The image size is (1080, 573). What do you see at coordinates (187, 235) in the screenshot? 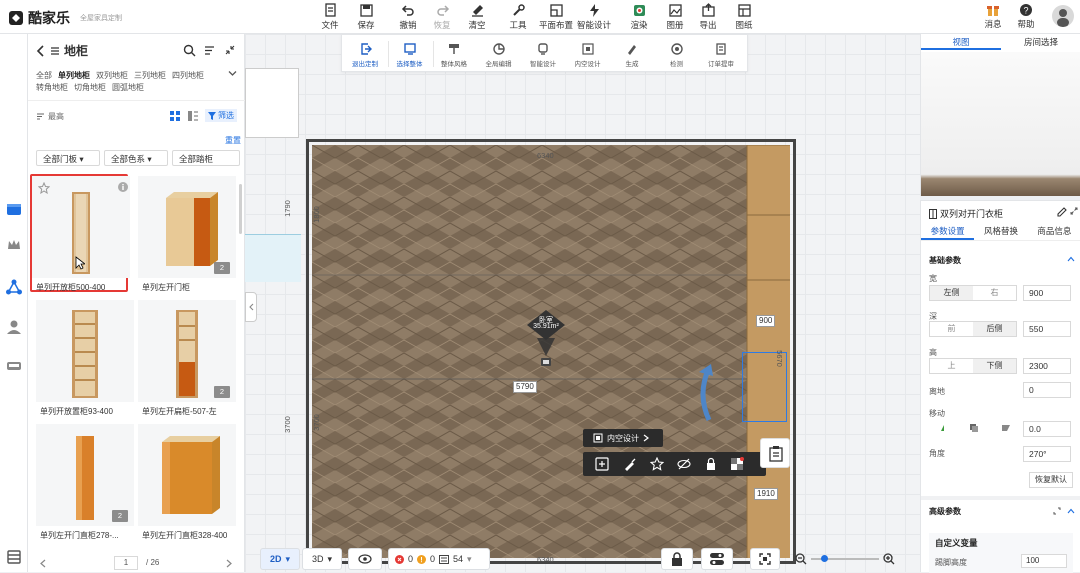
I see `library-item: 2 单列左开门柜` at bounding box center [187, 235].